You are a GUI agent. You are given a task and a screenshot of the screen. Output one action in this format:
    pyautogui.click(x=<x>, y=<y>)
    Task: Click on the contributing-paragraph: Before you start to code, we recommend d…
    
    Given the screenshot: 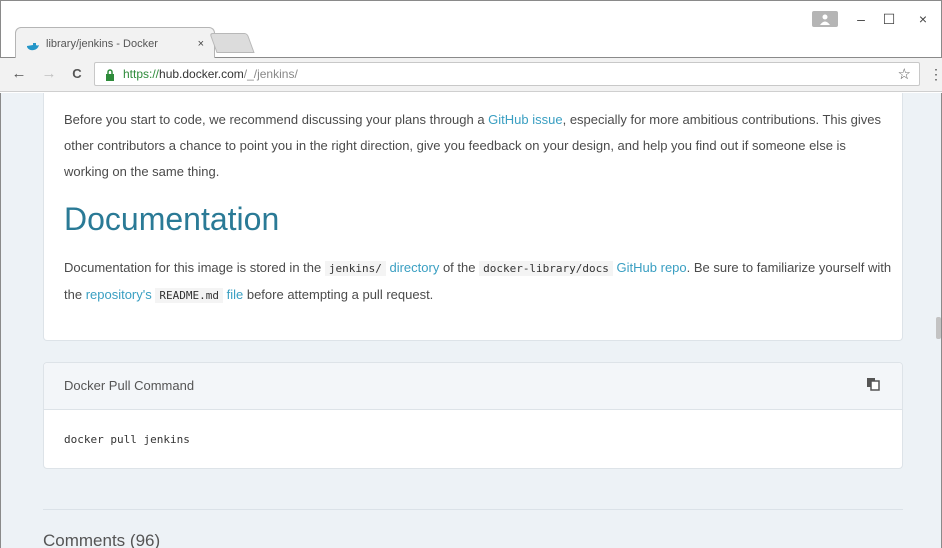 What is the action you would take?
    pyautogui.click(x=472, y=145)
    